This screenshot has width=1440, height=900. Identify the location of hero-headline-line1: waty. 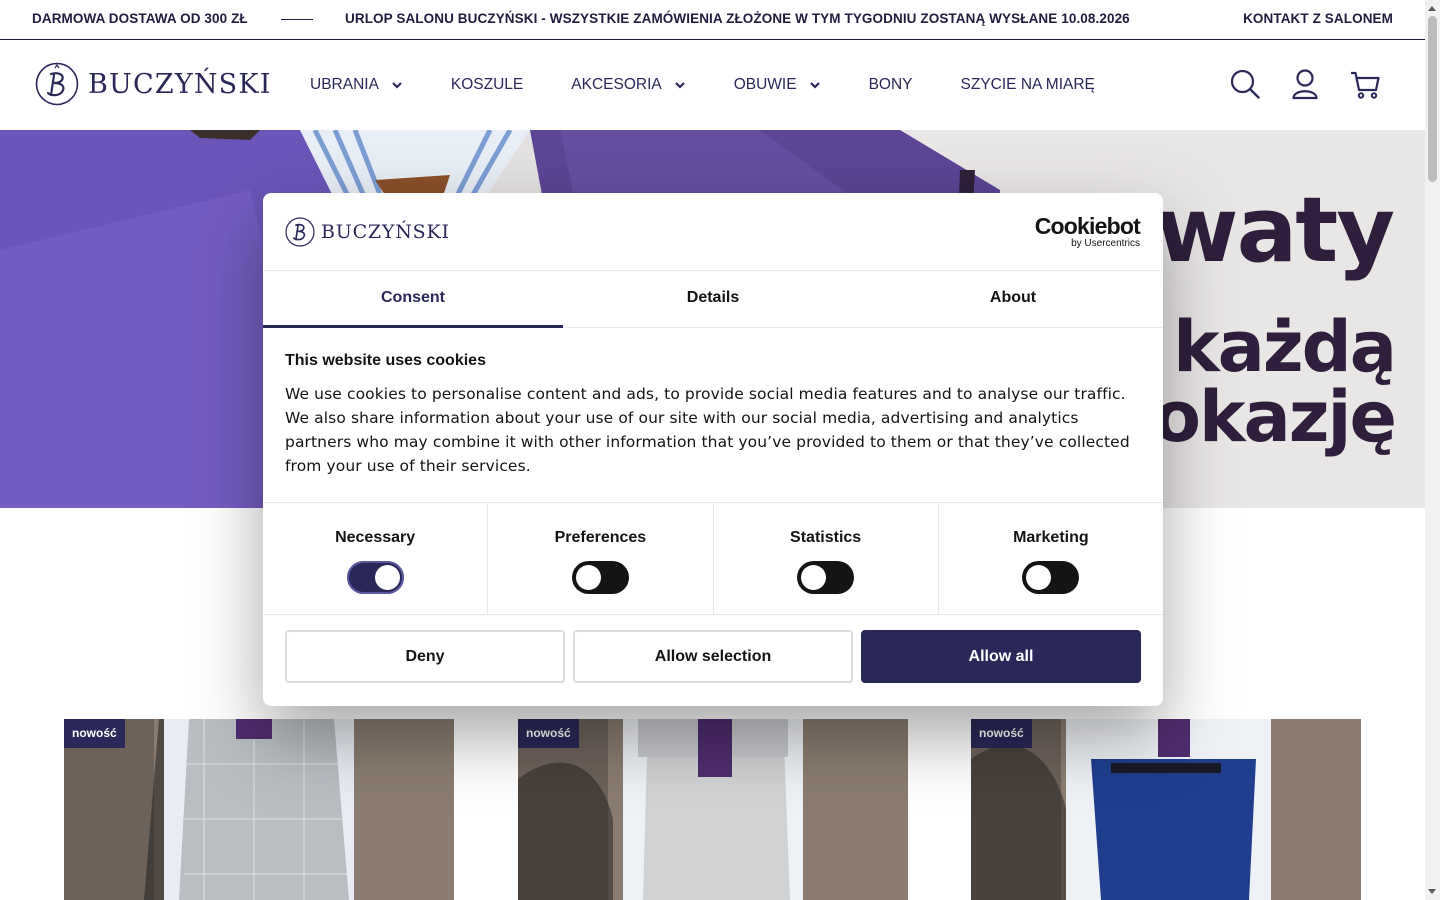
(1275, 230).